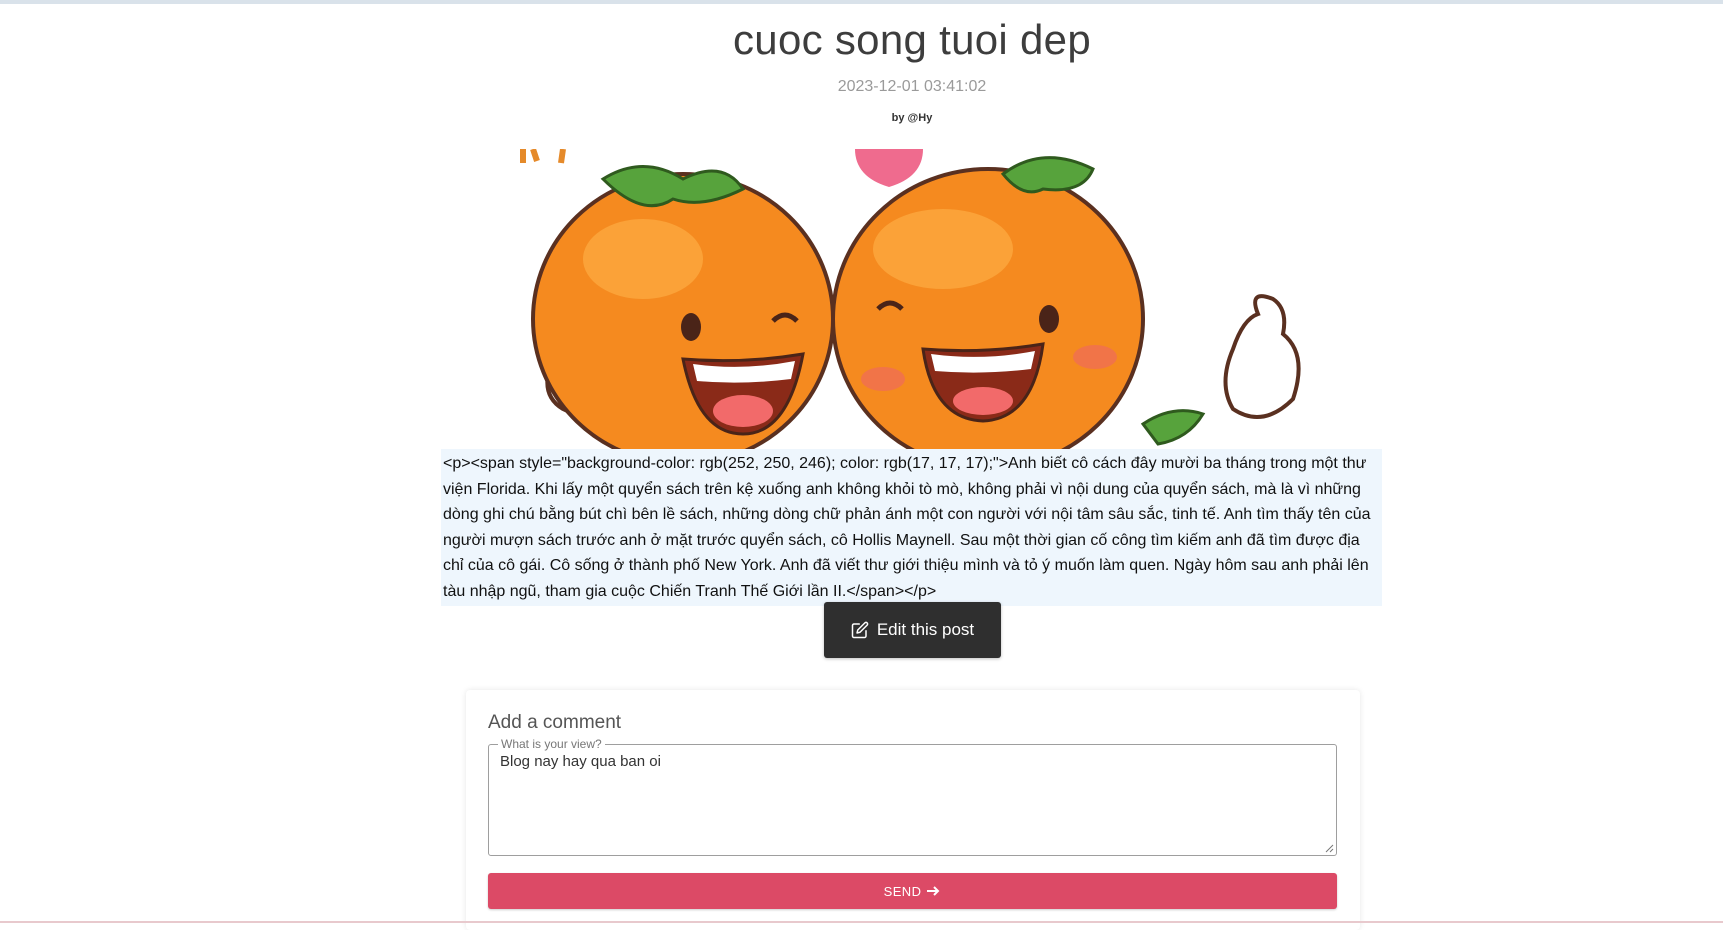 The image size is (1723, 930). What do you see at coordinates (1329, 848) in the screenshot?
I see `resize-handle-icon` at bounding box center [1329, 848].